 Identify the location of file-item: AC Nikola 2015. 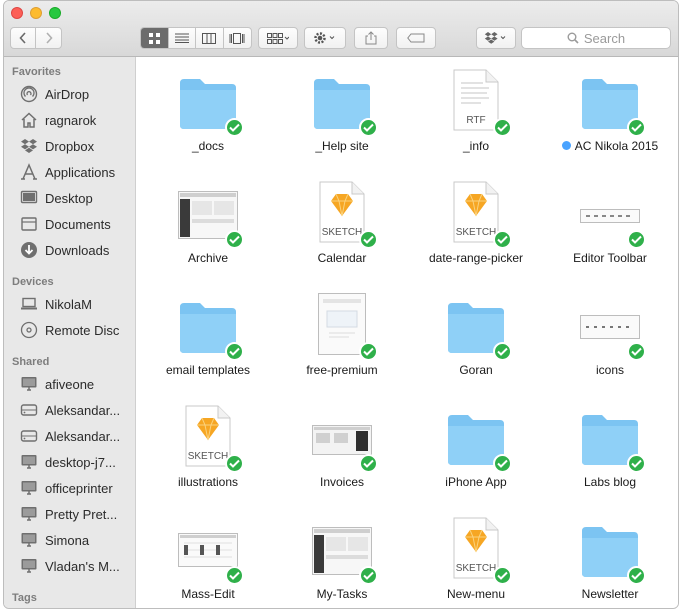
(610, 116).